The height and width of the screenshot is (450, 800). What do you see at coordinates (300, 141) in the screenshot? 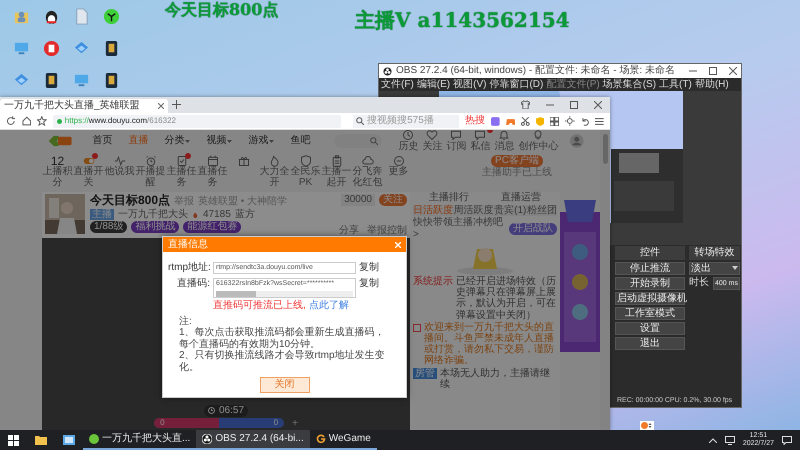
I see `nav-link: 鱼吧` at bounding box center [300, 141].